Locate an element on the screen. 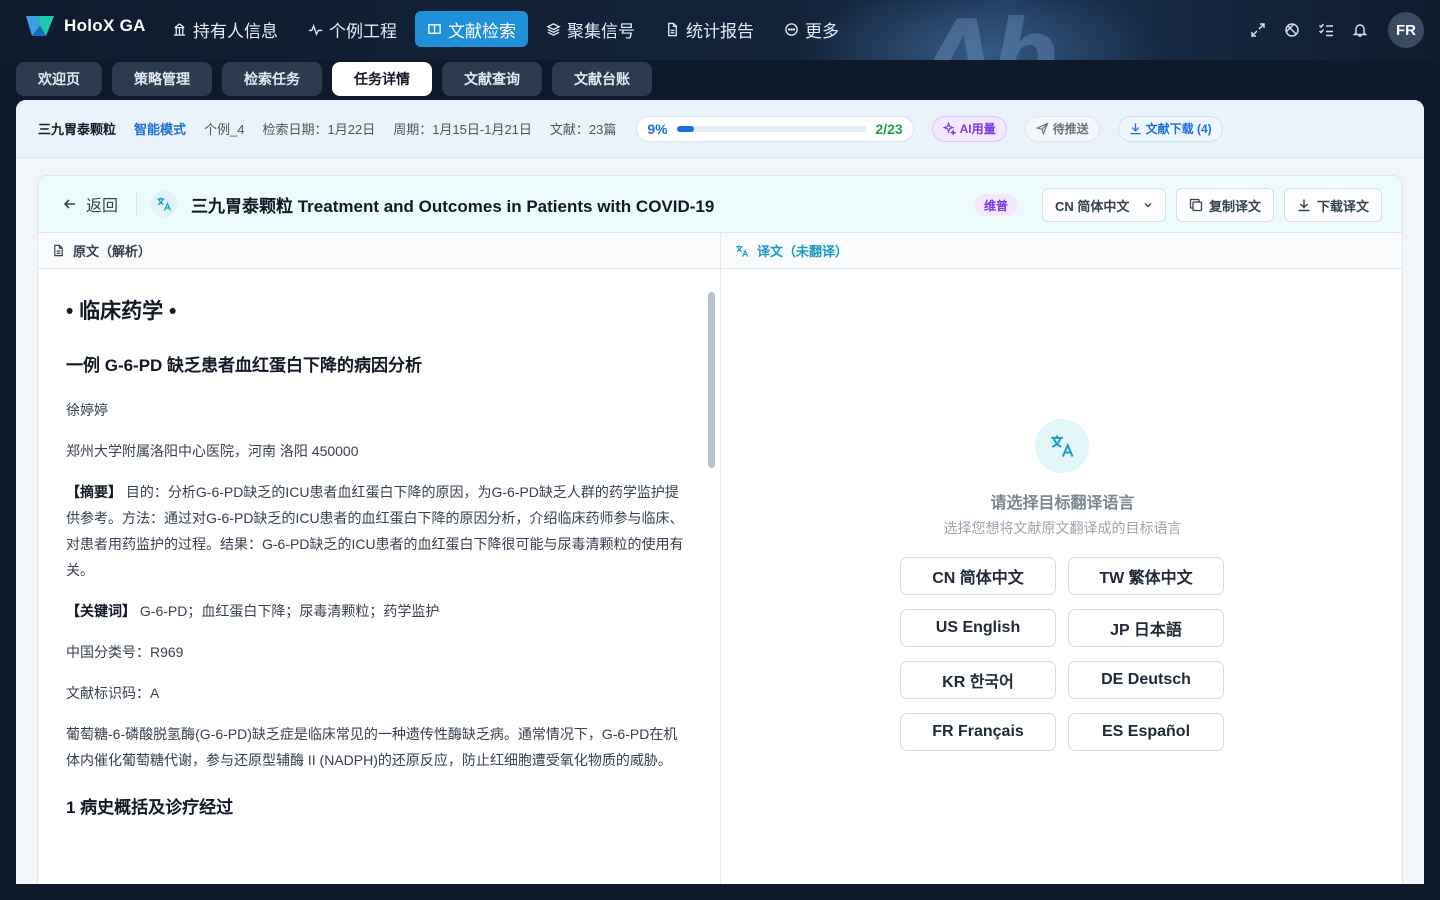 Image resolution: width=1440 pixels, height=900 pixels. nav-holder-info: 持有人信息 is located at coordinates (225, 29).